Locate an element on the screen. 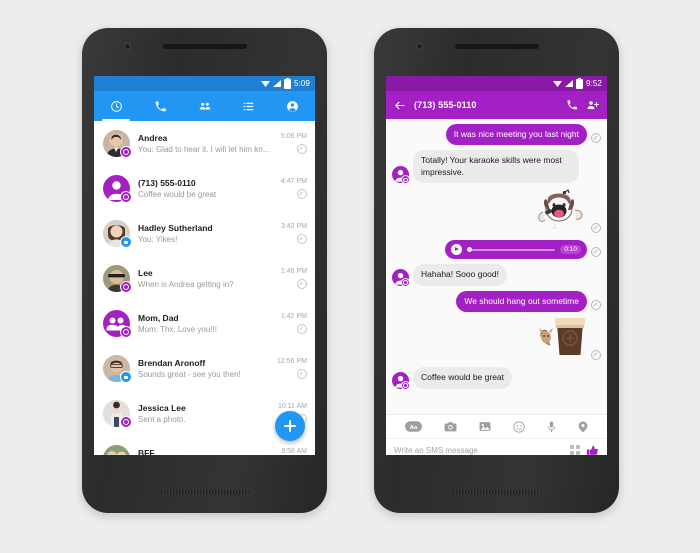 This screenshot has height=553, width=700. gallery-icon is located at coordinates (485, 426).